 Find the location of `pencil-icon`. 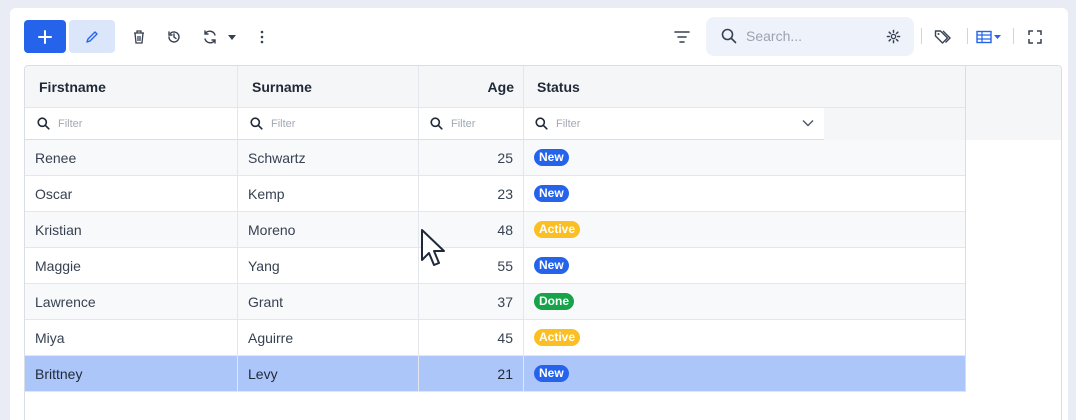

pencil-icon is located at coordinates (92, 36).